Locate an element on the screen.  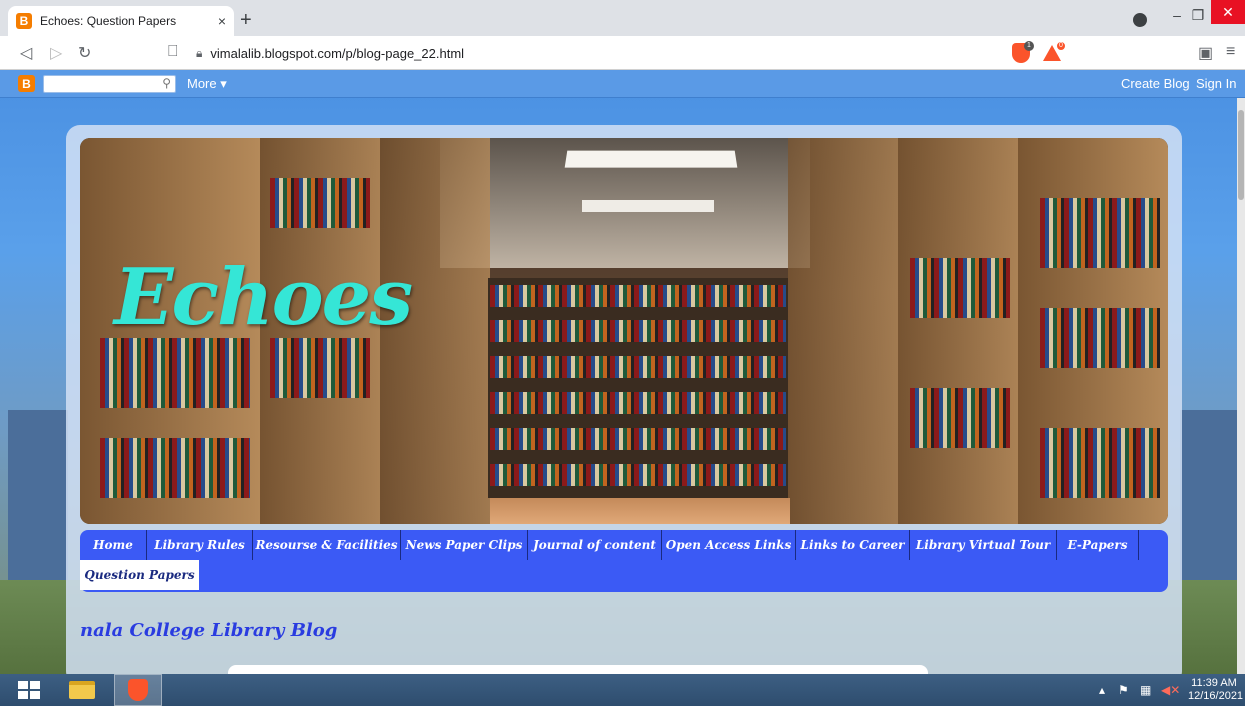
brave-lion-shape is located at coordinates (138, 690).